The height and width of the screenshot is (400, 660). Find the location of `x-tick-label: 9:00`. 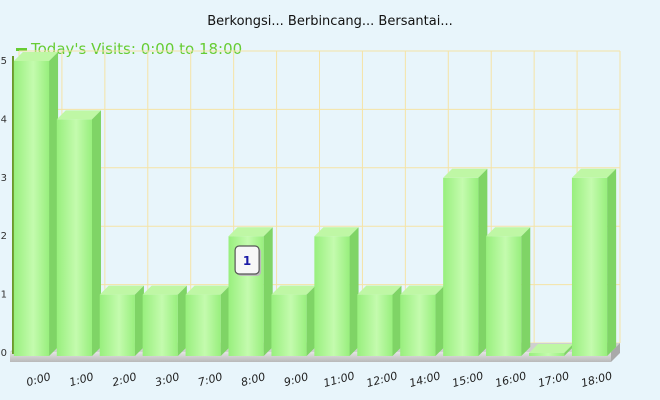

x-tick-label: 9:00 is located at coordinates (296, 379).